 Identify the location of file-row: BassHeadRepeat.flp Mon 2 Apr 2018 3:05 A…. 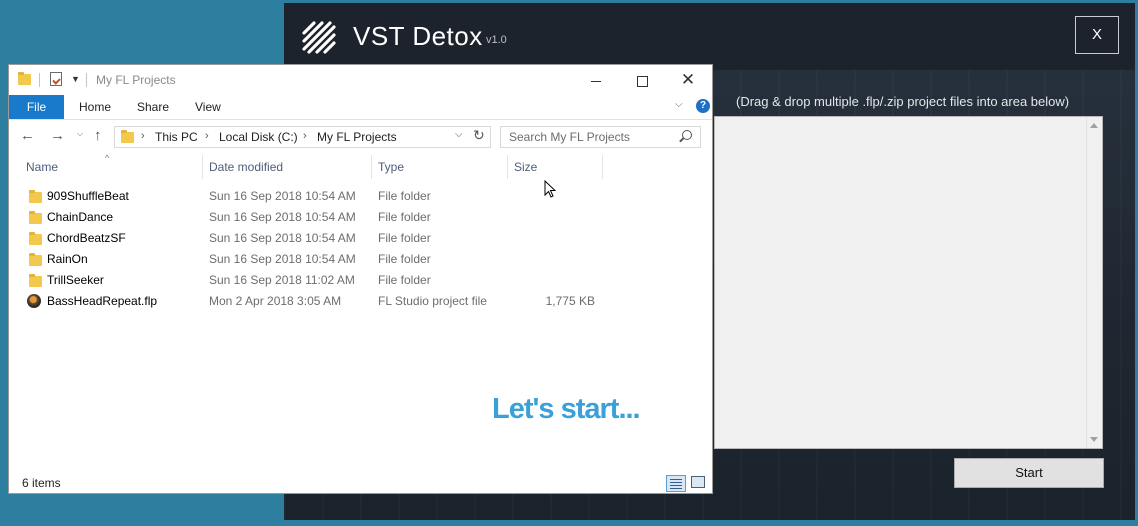
(360, 301).